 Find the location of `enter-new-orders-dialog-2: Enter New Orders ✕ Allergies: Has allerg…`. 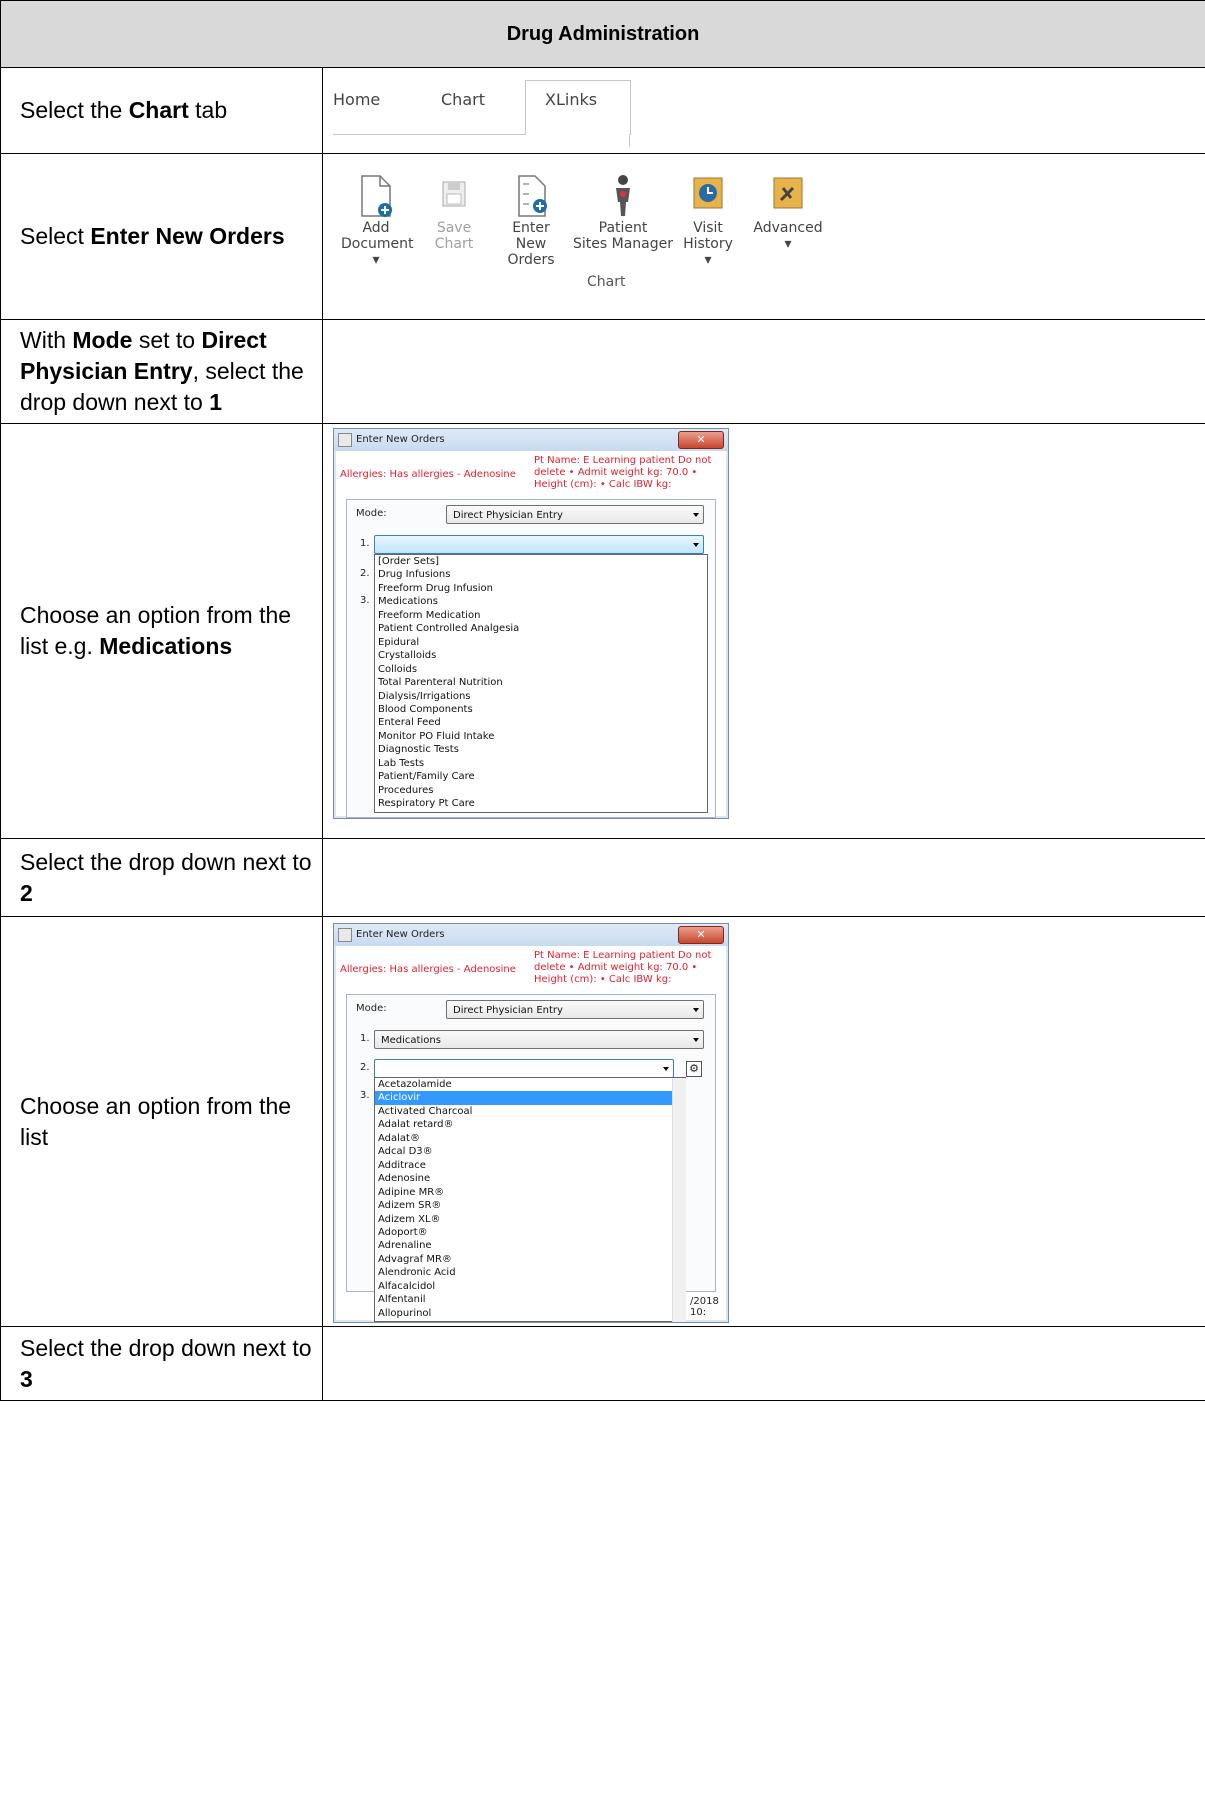

enter-new-orders-dialog-2: Enter New Orders ✕ Allergies: Has allerg… is located at coordinates (531, 1123).